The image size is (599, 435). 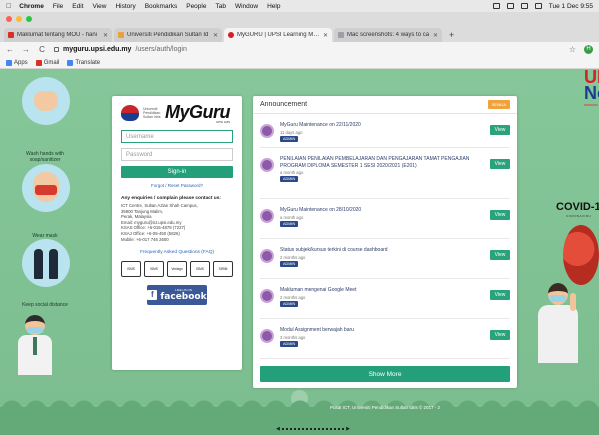 What do you see at coordinates (56, 49) in the screenshot?
I see `lock-icon` at bounding box center [56, 49].